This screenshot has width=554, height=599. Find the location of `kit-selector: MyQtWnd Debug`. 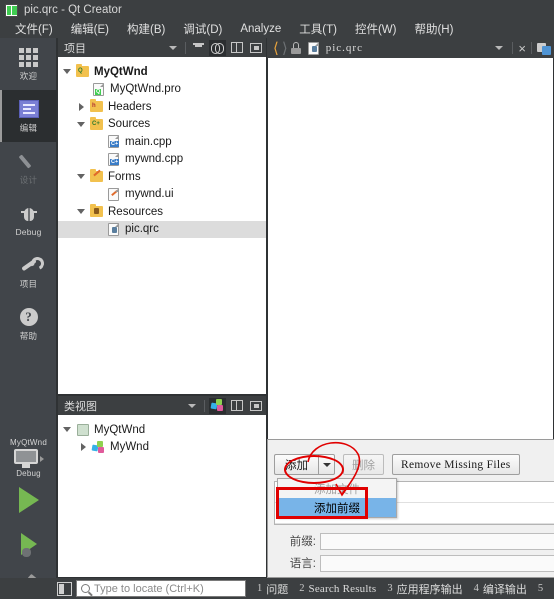

kit-selector: MyQtWnd Debug is located at coordinates (28, 518).